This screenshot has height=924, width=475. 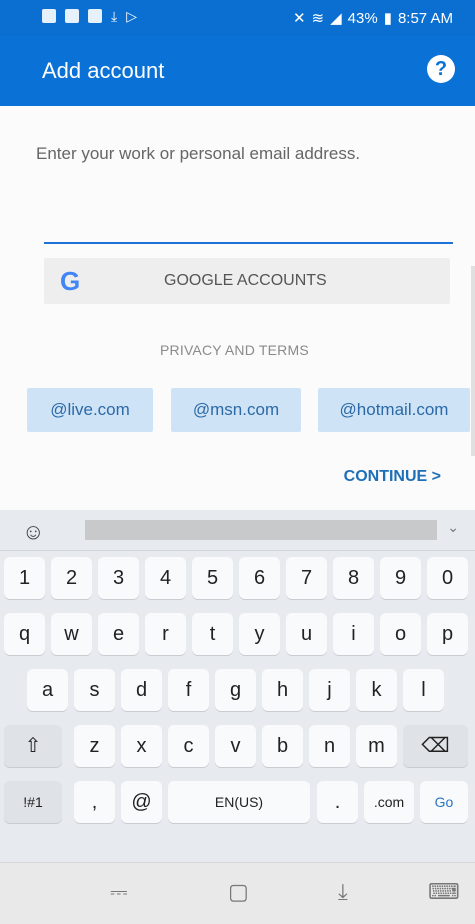 I want to click on key-j: j, so click(x=329, y=690).